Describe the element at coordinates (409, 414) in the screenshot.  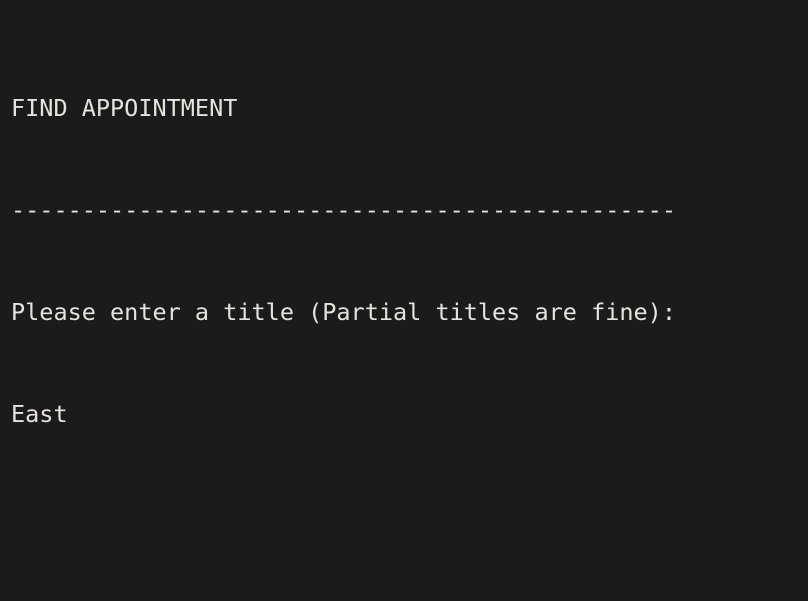
I see `title-prompt-entered-value: East` at that location.